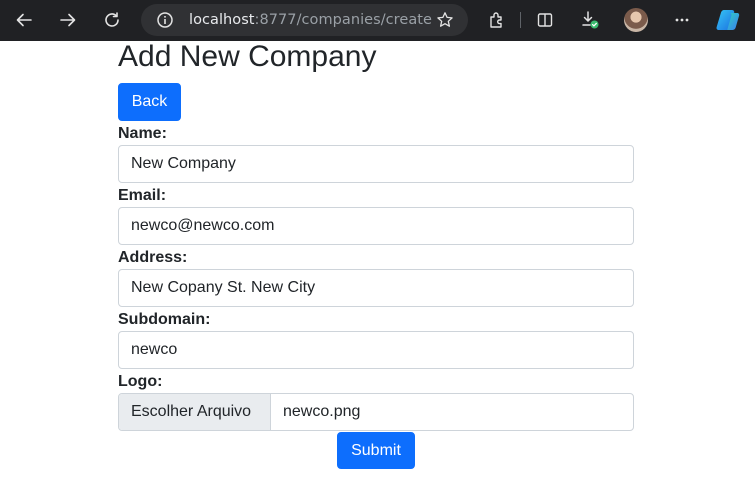 This screenshot has height=500, width=755. I want to click on info-icon, so click(165, 20).